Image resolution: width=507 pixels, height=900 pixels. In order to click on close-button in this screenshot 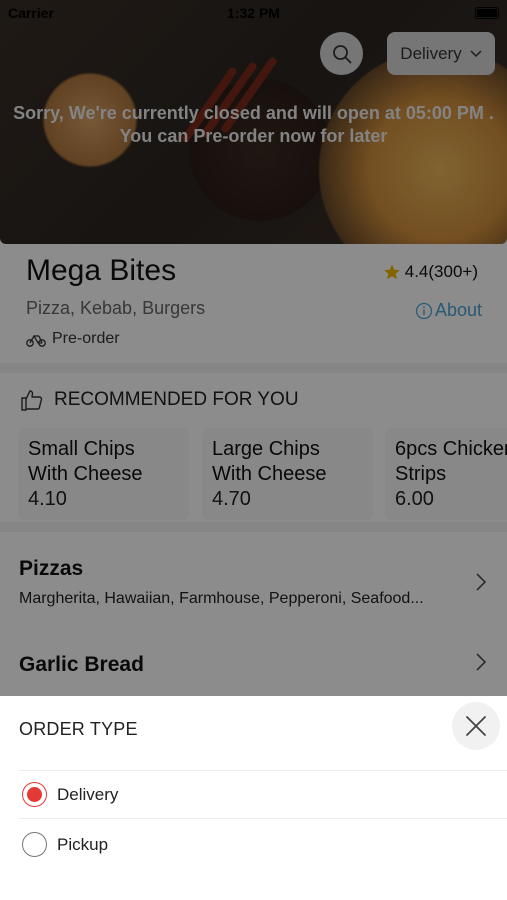, I will do `click(476, 726)`.